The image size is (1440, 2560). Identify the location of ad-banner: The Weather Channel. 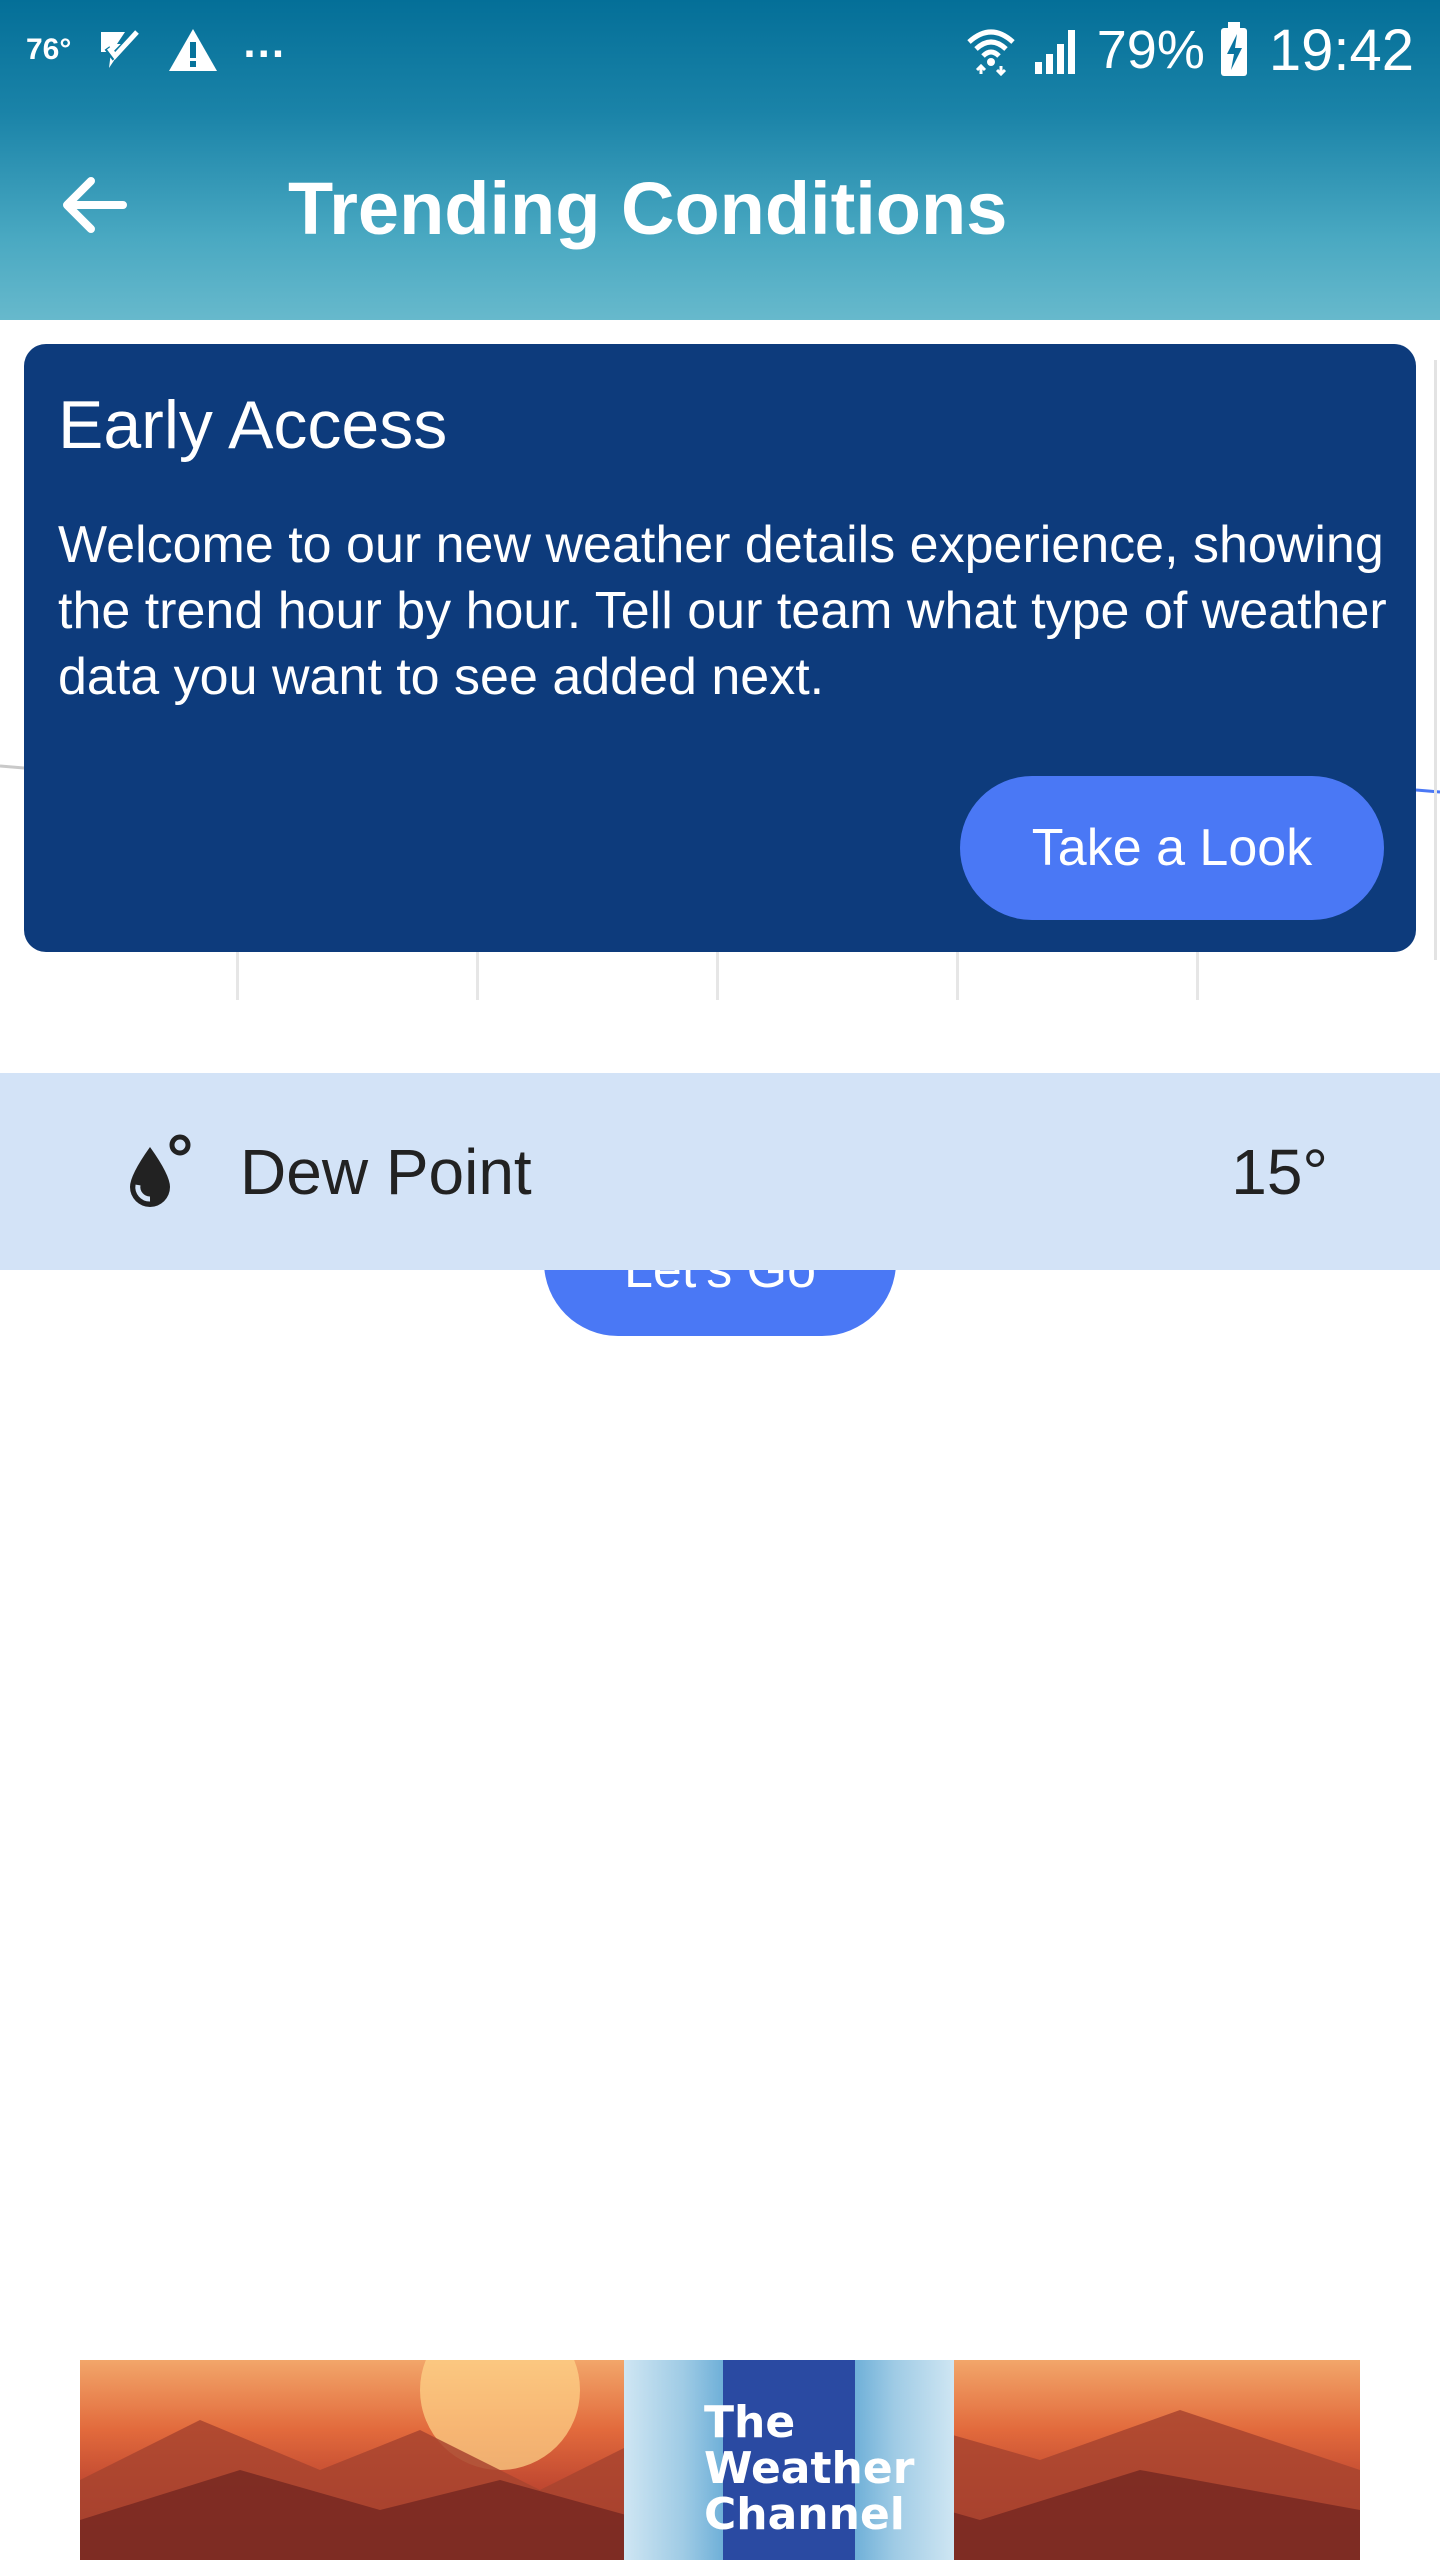
(720, 2460).